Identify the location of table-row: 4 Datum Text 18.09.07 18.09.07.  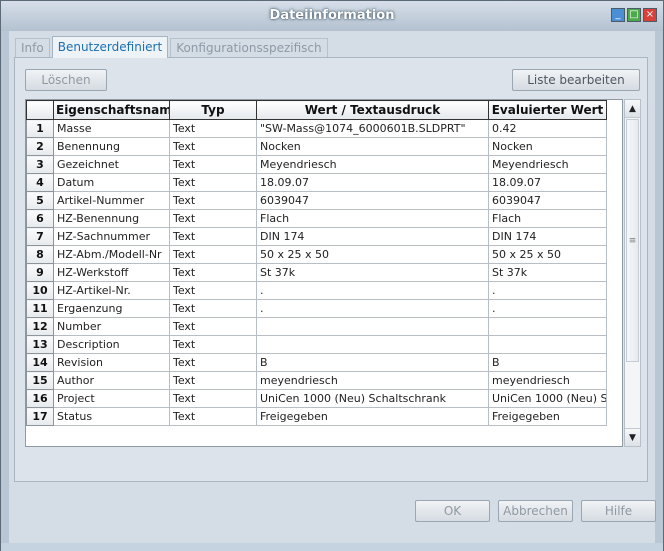
(316, 182).